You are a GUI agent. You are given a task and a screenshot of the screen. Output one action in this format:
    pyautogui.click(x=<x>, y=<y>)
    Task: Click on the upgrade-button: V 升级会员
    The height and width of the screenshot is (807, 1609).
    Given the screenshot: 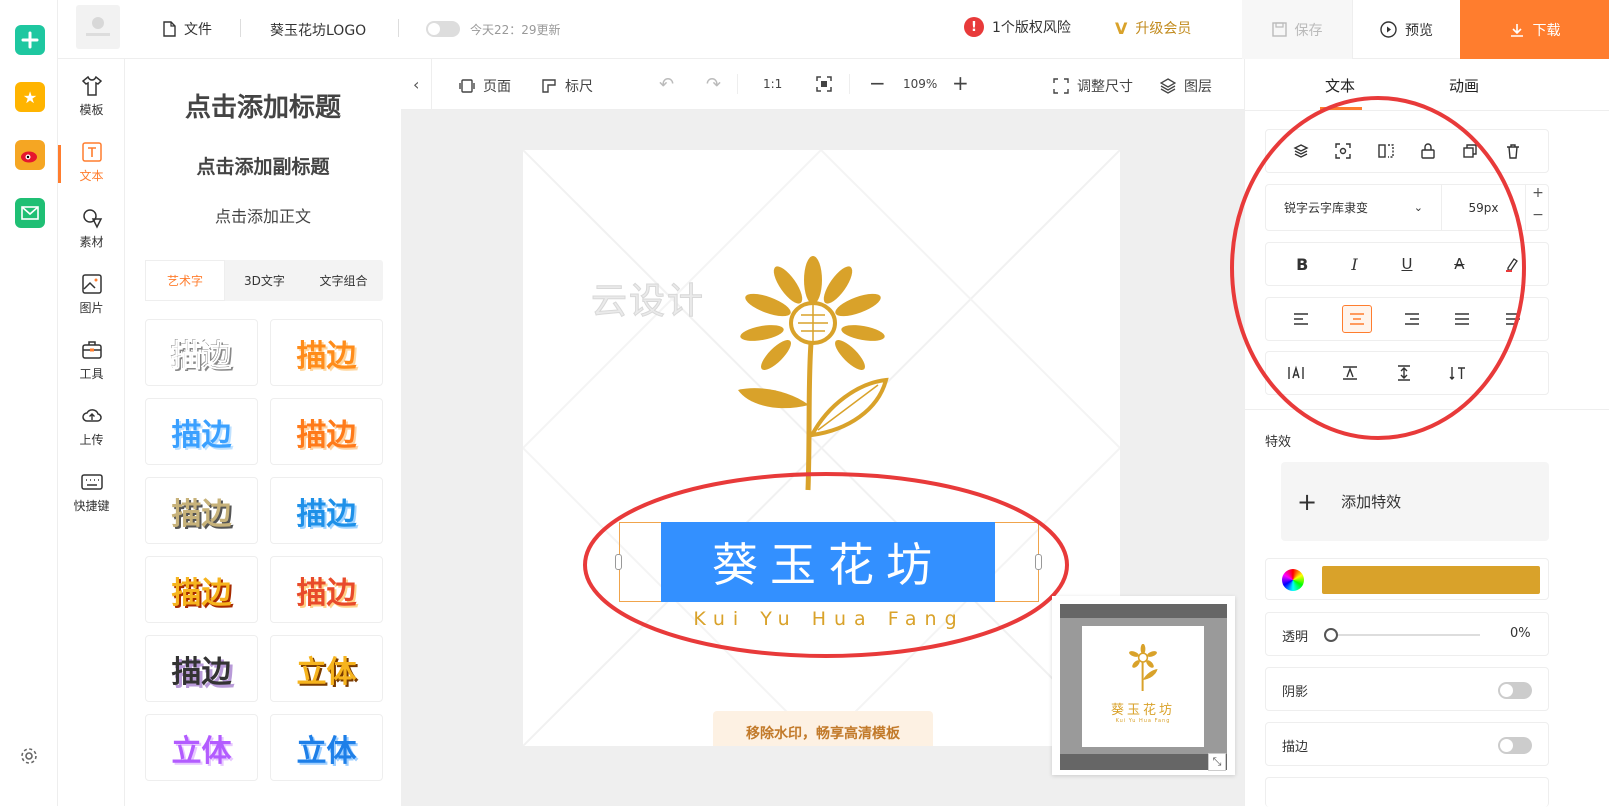 What is the action you would take?
    pyautogui.click(x=1153, y=28)
    